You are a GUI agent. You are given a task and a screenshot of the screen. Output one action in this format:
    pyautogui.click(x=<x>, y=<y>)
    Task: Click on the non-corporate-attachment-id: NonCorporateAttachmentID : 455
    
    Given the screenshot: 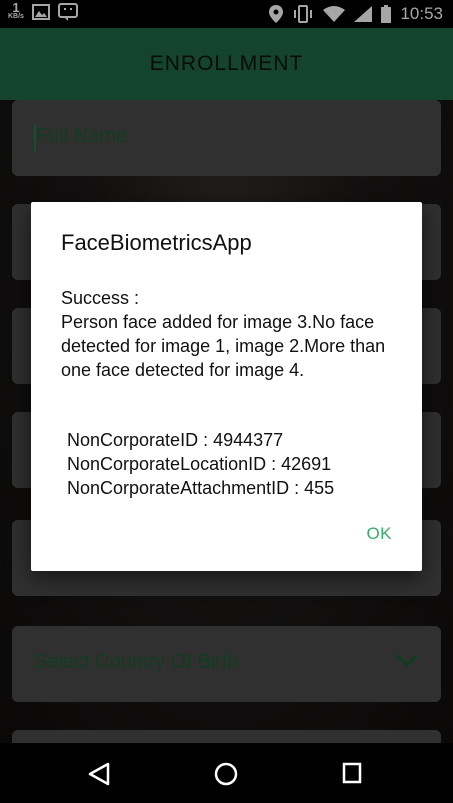 What is the action you would take?
    pyautogui.click(x=201, y=488)
    